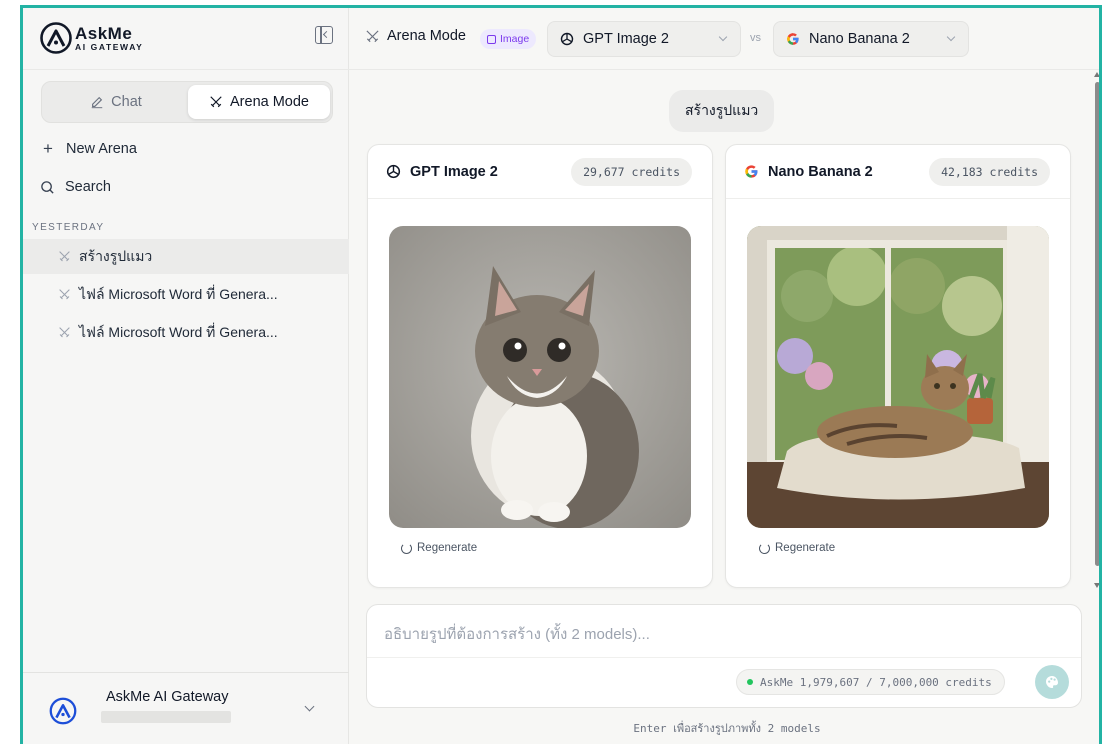 This screenshot has width=1107, height=744. I want to click on arena-mode-label: Arena Mode, so click(269, 102).